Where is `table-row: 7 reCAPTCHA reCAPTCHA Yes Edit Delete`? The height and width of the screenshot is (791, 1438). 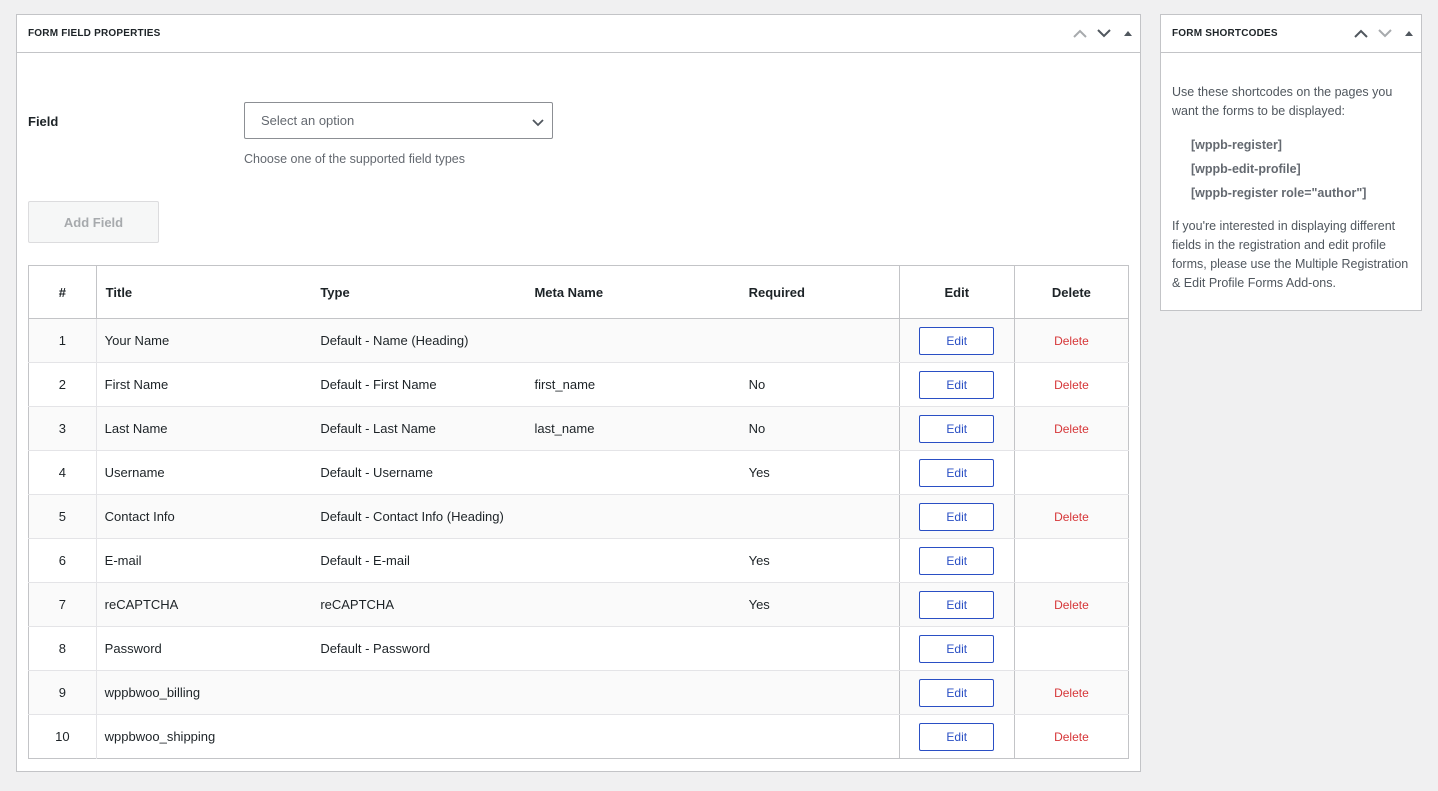
table-row: 7 reCAPTCHA reCAPTCHA Yes Edit Delete is located at coordinates (578, 604).